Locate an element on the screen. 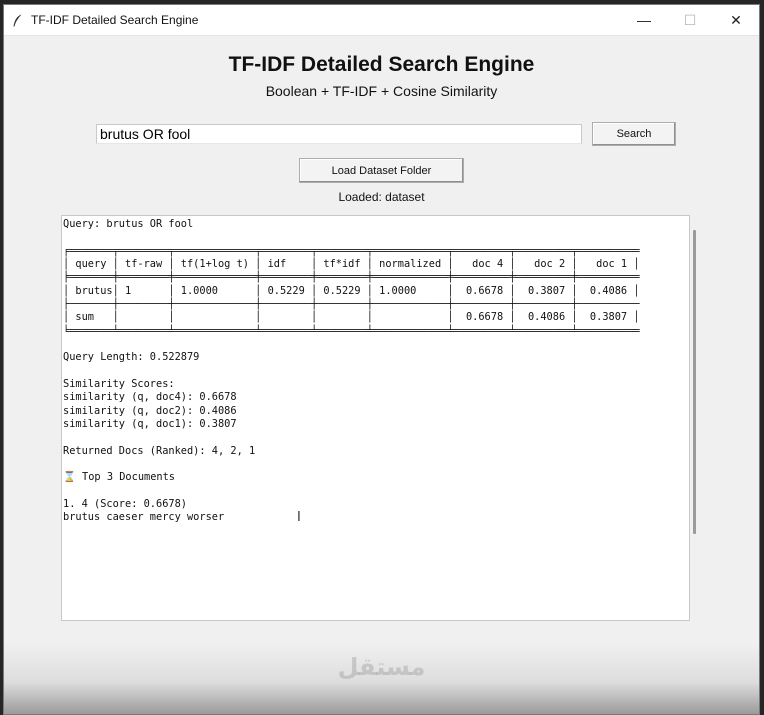 Image resolution: width=764 pixels, height=715 pixels. load-dataset-button: Load Dataset Folder is located at coordinates (381, 170).